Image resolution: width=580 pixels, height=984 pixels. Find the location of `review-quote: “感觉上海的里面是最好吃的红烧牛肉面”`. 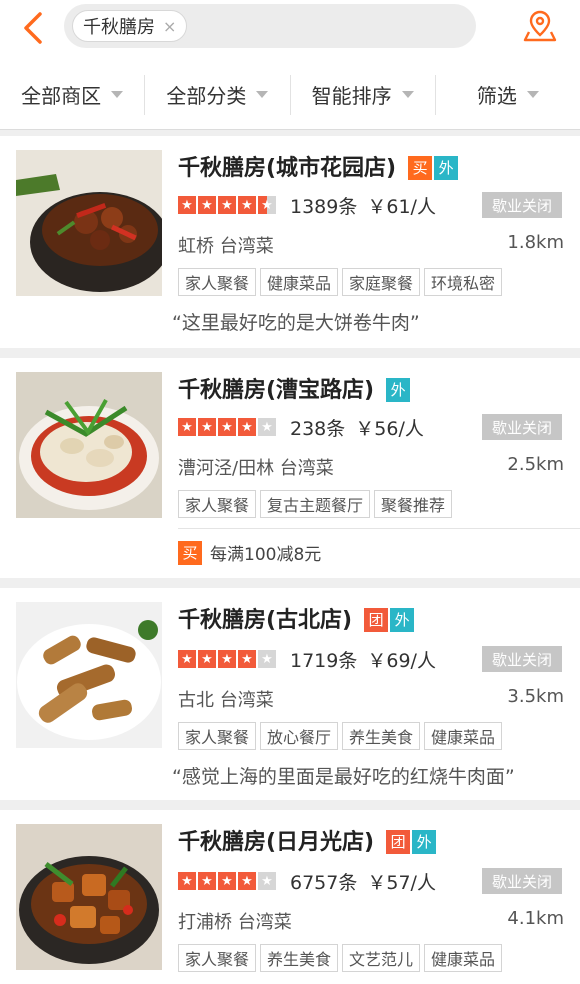

review-quote: “感觉上海的里面是最好吃的红烧牛肉面” is located at coordinates (343, 777).